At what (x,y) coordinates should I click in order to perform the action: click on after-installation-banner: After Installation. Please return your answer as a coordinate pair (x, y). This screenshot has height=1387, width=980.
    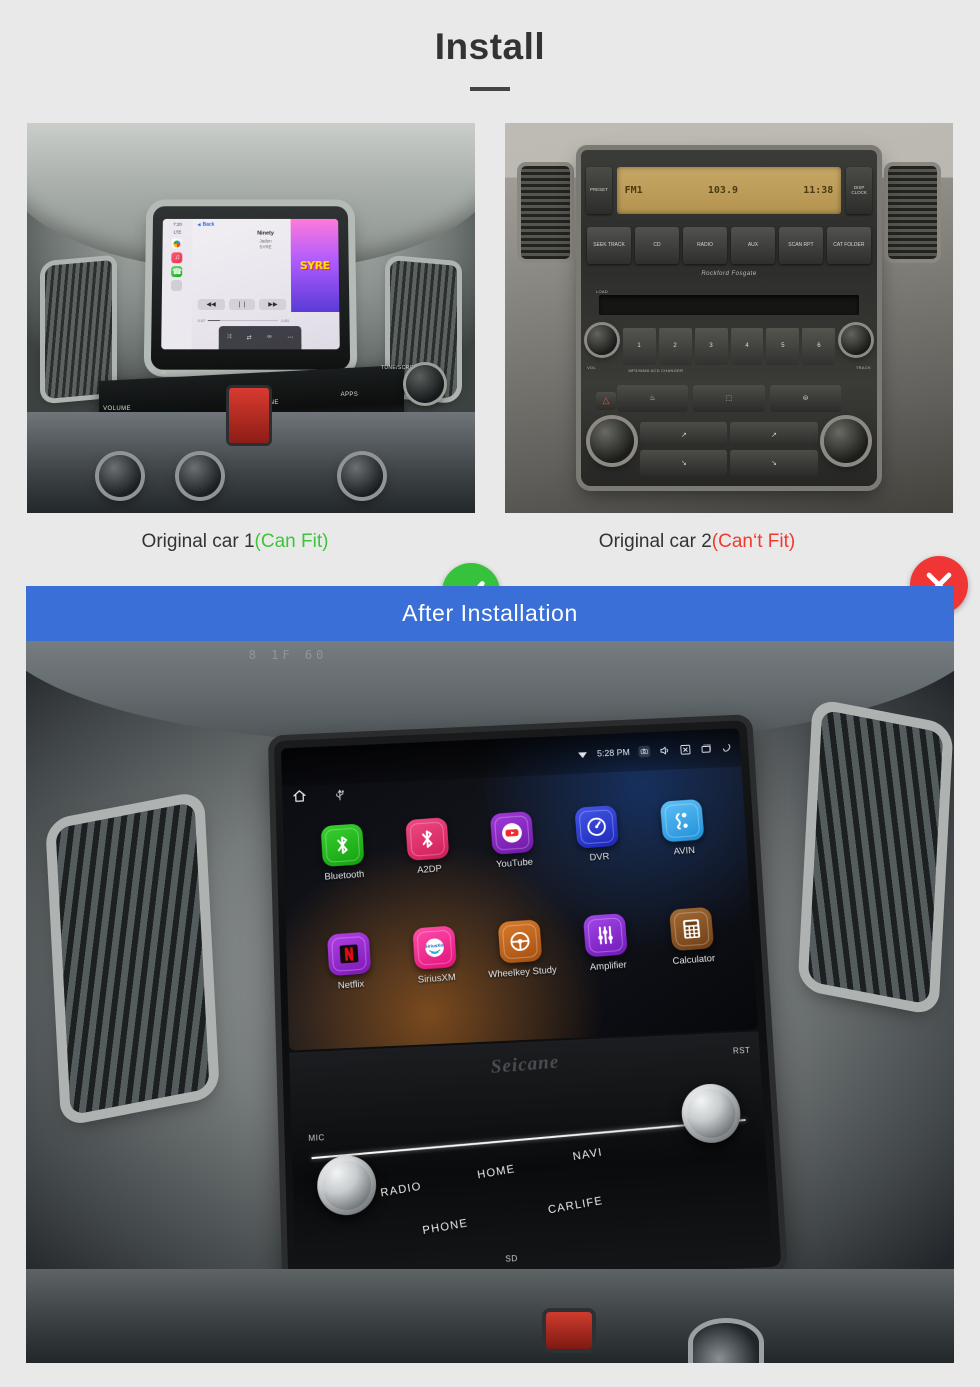
    Looking at the image, I should click on (490, 613).